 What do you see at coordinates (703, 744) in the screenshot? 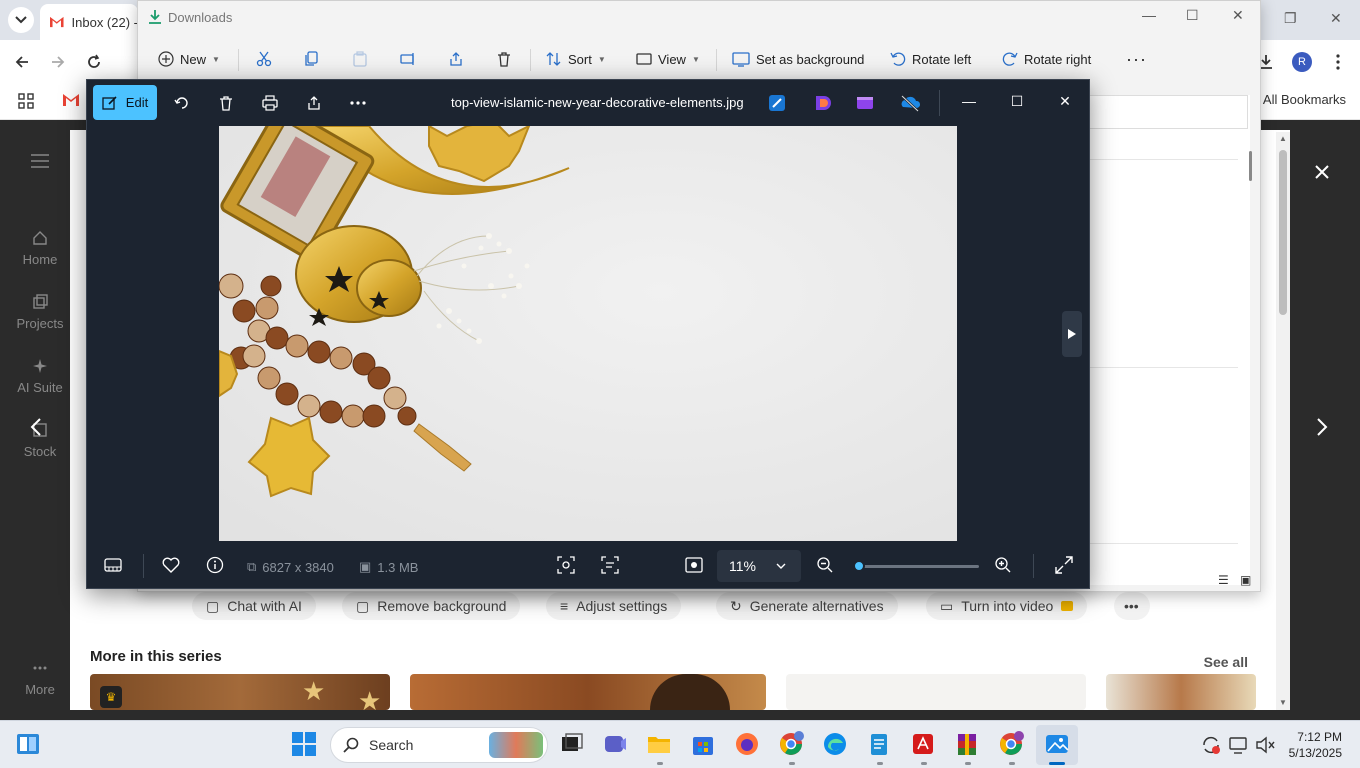
I see `store-icon` at bounding box center [703, 744].